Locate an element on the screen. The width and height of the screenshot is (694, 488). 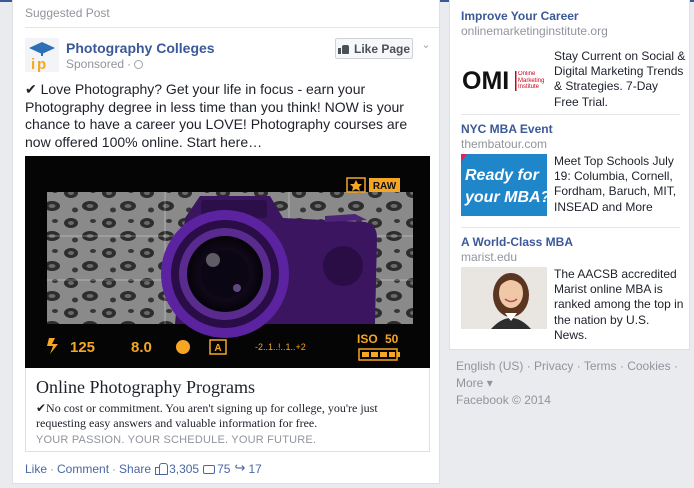
meter-readout: -2..1..!..1..+2 is located at coordinates (280, 347).